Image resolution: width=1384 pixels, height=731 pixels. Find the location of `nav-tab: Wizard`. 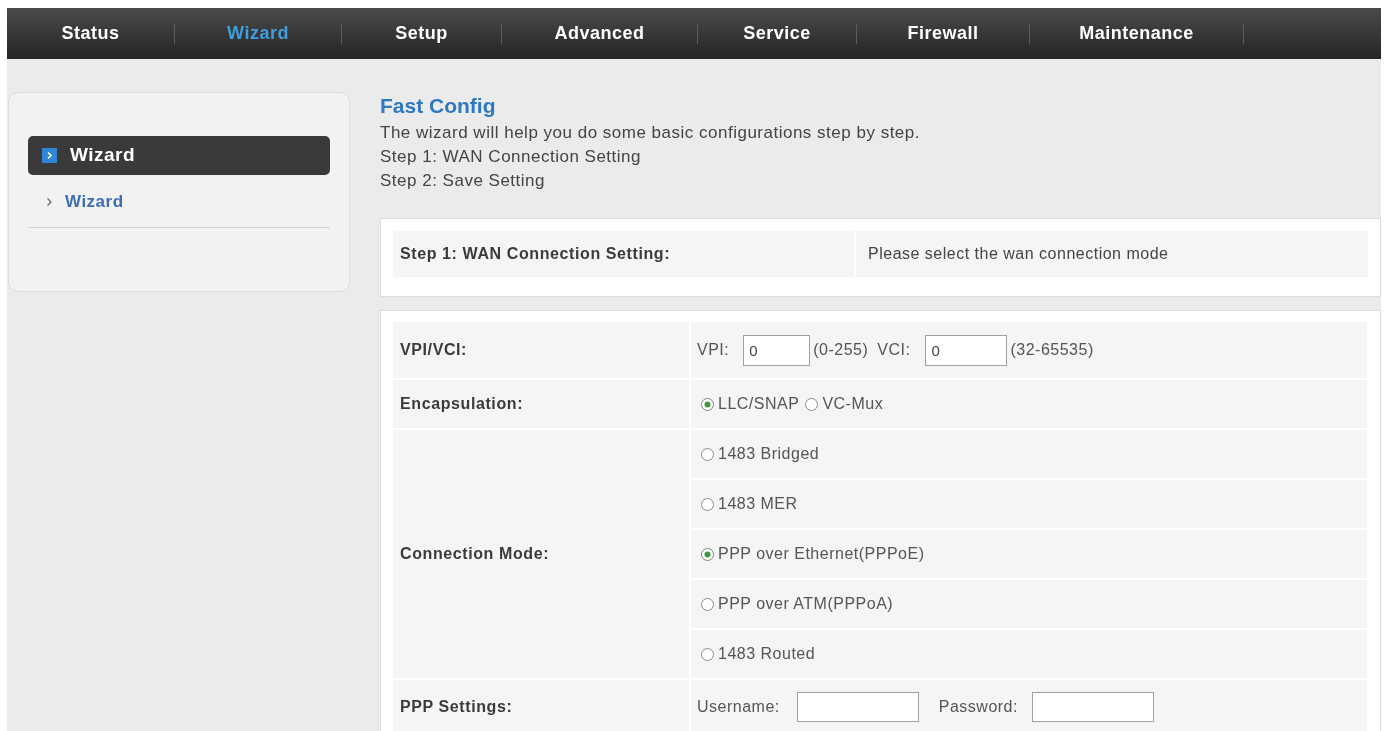

nav-tab: Wizard is located at coordinates (258, 33).